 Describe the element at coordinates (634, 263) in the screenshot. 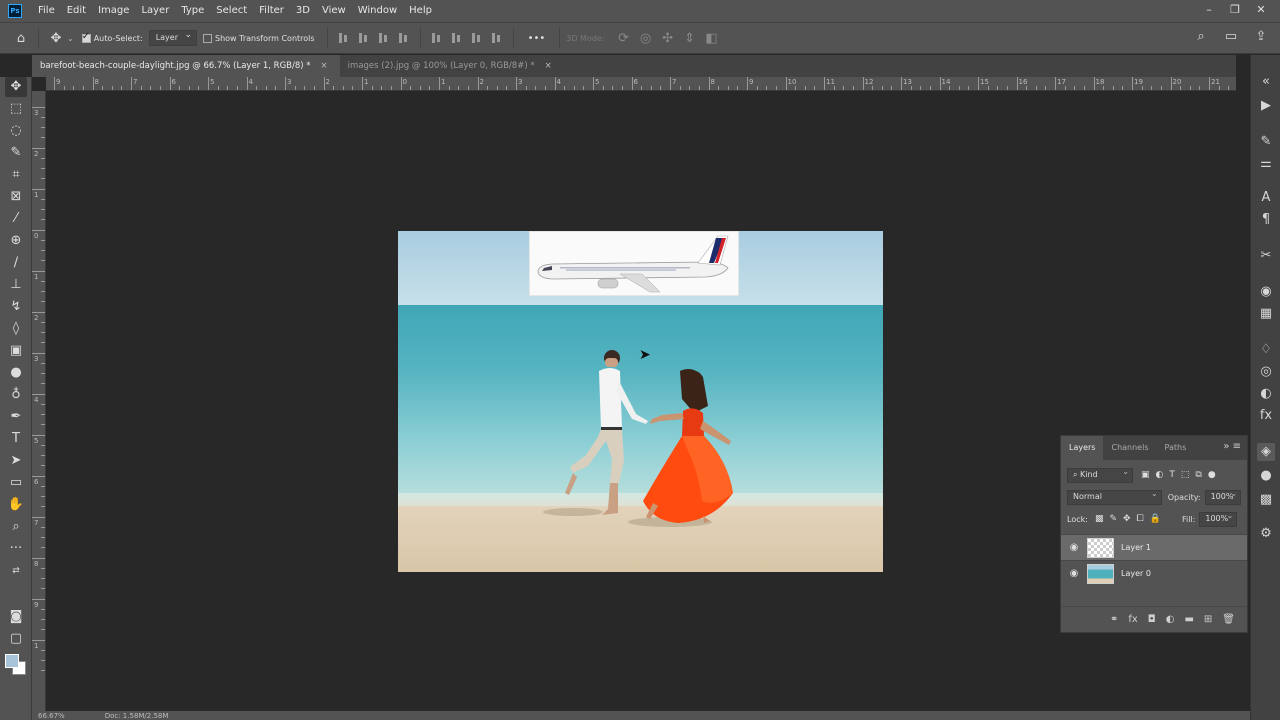

I see `airplane-image-layer` at that location.